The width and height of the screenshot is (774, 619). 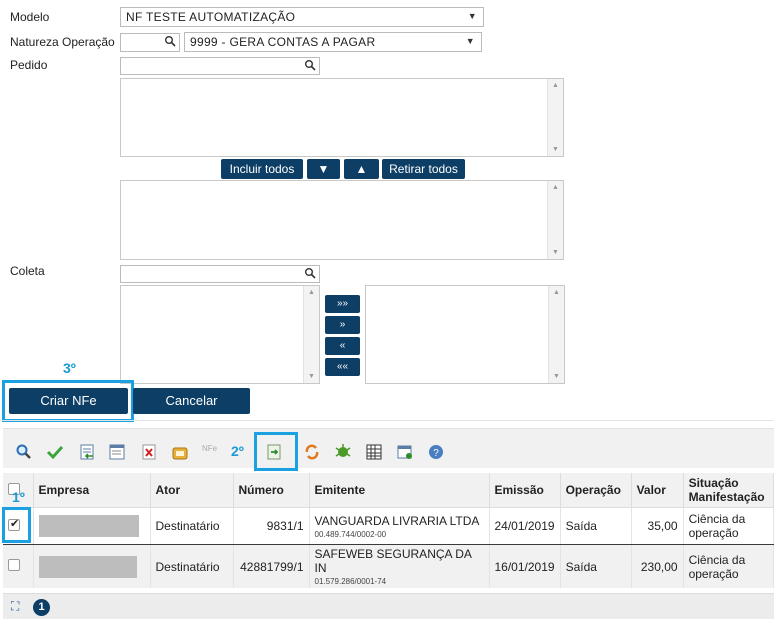 I want to click on step-3-annotation: 3º, so click(x=69, y=368).